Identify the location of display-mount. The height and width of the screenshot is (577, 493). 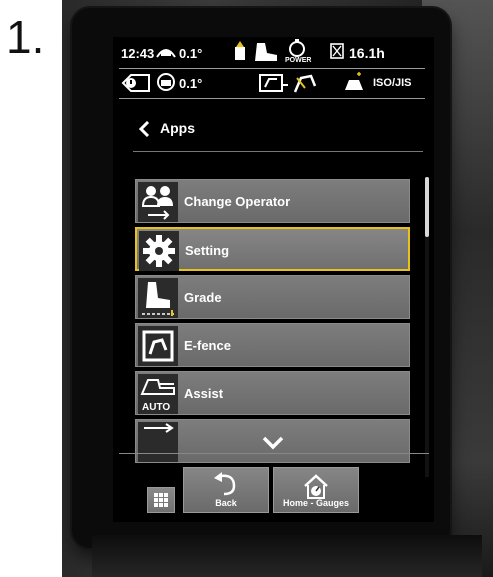
(287, 556).